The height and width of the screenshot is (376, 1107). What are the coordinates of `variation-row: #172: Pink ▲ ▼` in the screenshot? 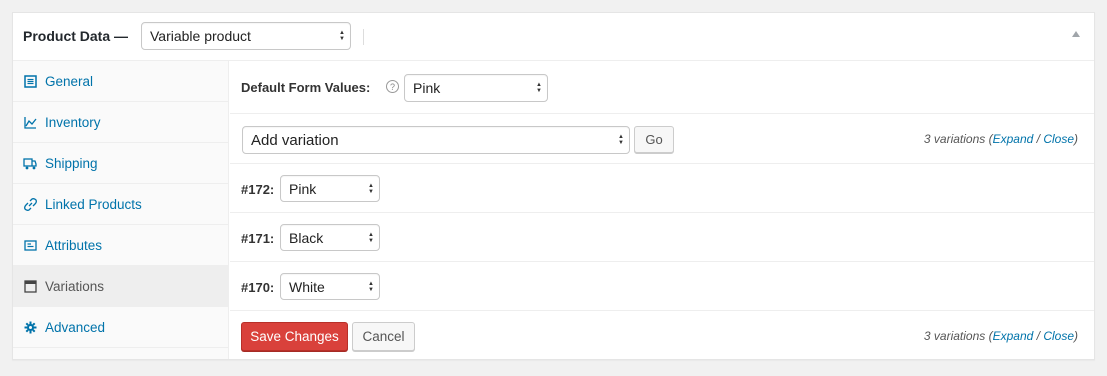 It's located at (662, 188).